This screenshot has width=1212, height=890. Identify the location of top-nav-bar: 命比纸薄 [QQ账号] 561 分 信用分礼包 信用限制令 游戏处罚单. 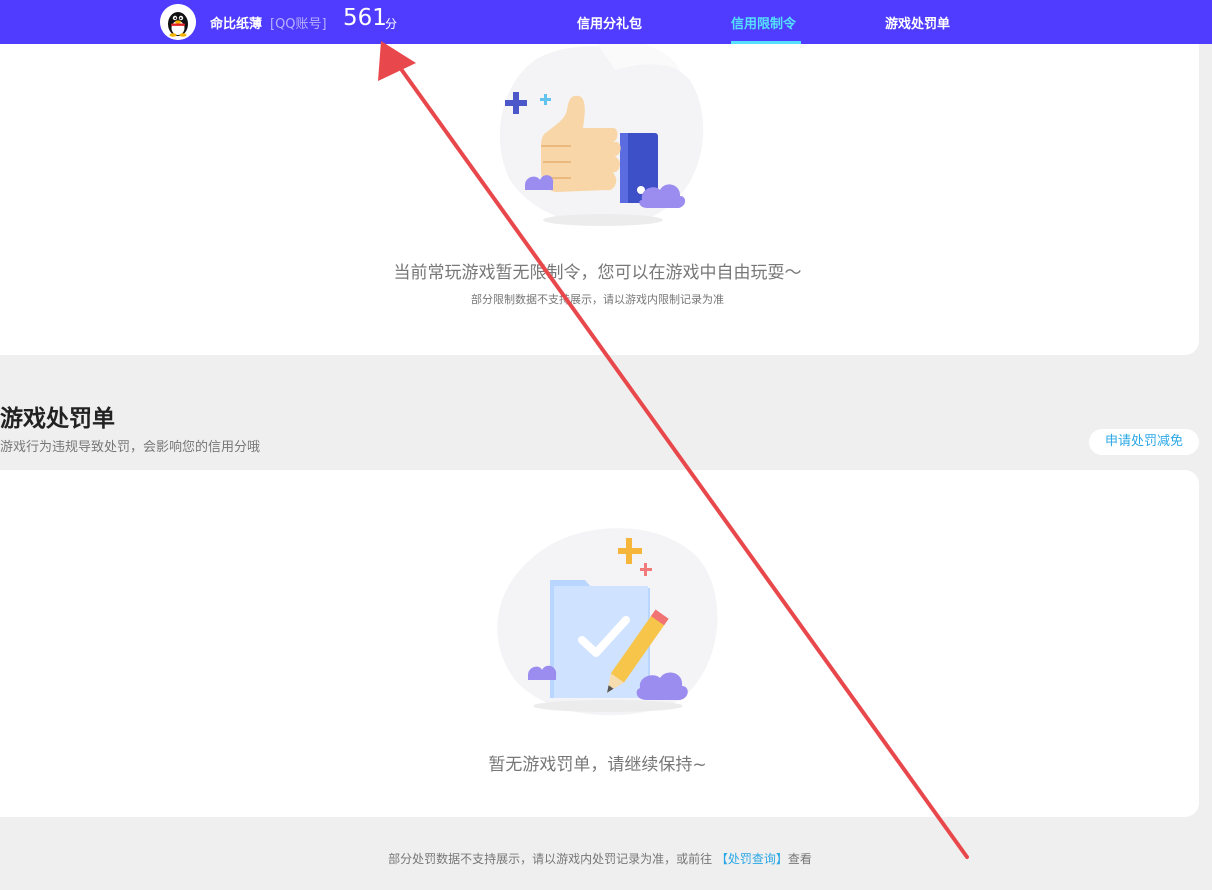
(606, 22).